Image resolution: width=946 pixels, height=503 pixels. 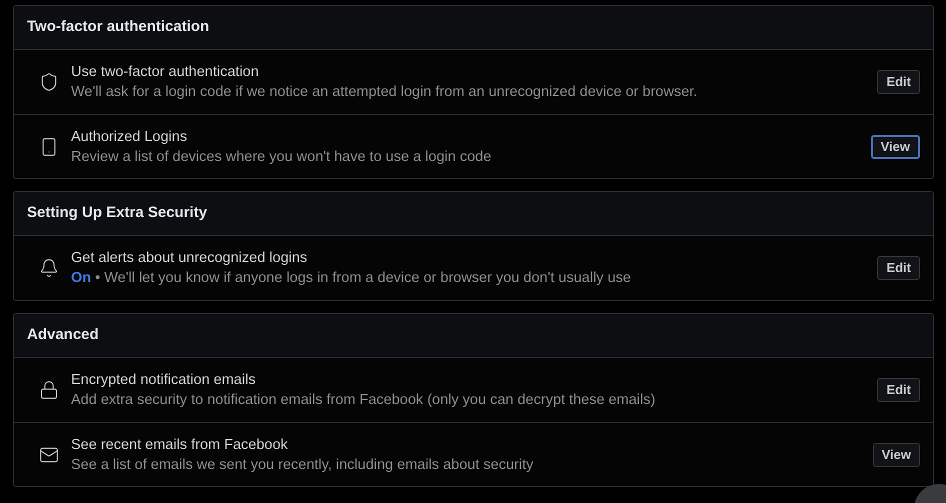 What do you see at coordinates (118, 27) in the screenshot?
I see `section-title: Two-factor authentication` at bounding box center [118, 27].